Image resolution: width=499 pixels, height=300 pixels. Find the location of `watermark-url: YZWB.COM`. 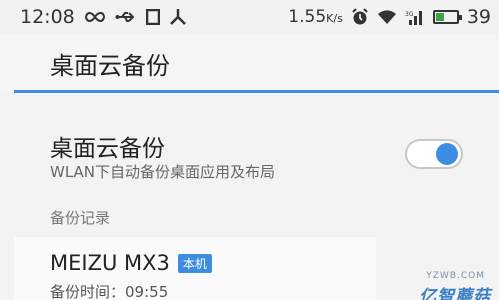

watermark-url: YZWB.COM is located at coordinates (455, 276).